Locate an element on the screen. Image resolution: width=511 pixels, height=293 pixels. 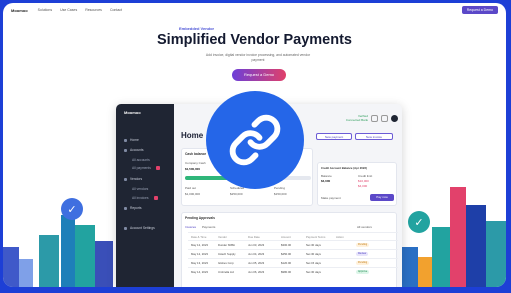
reports-icon is located at coordinates (125, 208).